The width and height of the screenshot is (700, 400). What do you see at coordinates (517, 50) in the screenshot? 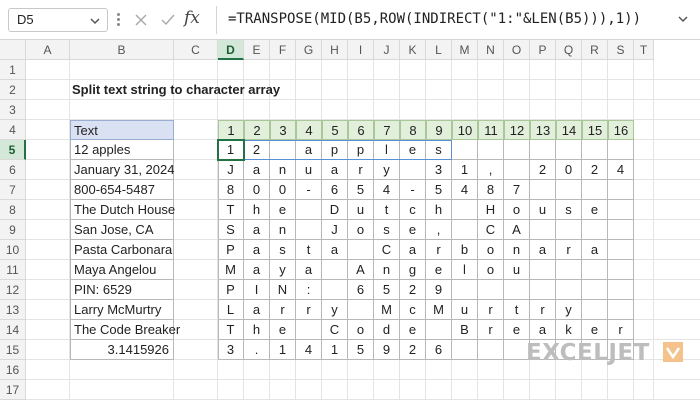
I see `column-header-o: O` at bounding box center [517, 50].